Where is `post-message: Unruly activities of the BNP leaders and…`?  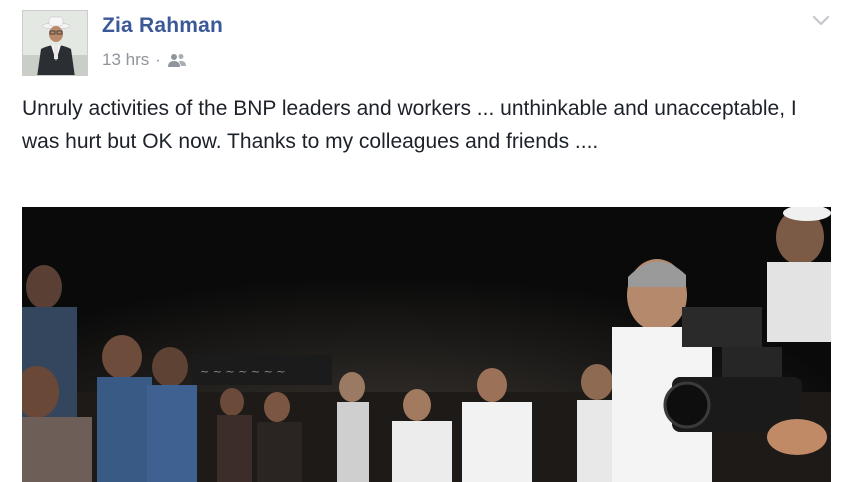
post-message: Unruly activities of the BNP leaders and… is located at coordinates (409, 125).